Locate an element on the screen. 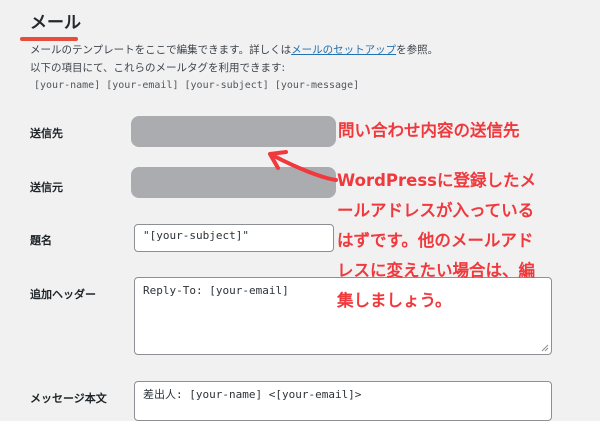  body-text: 差出人: [your-name] <[your-email]> is located at coordinates (252, 394).